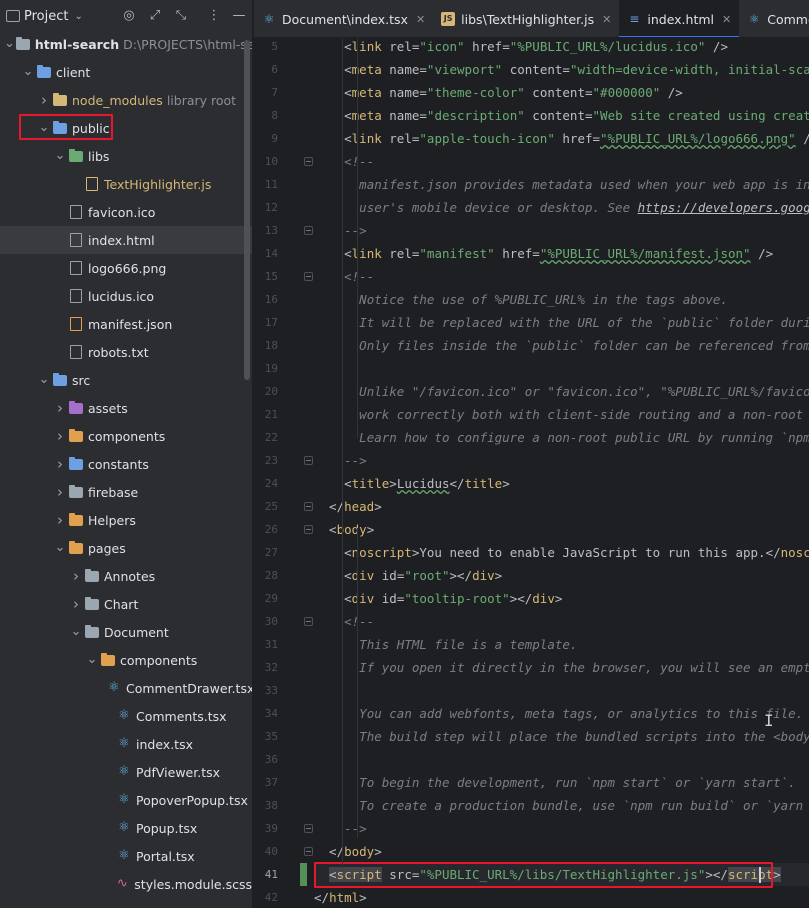  Describe the element at coordinates (126, 884) in the screenshot. I see `tree-file-styles-scss: ›∿styles.module.scss` at that location.